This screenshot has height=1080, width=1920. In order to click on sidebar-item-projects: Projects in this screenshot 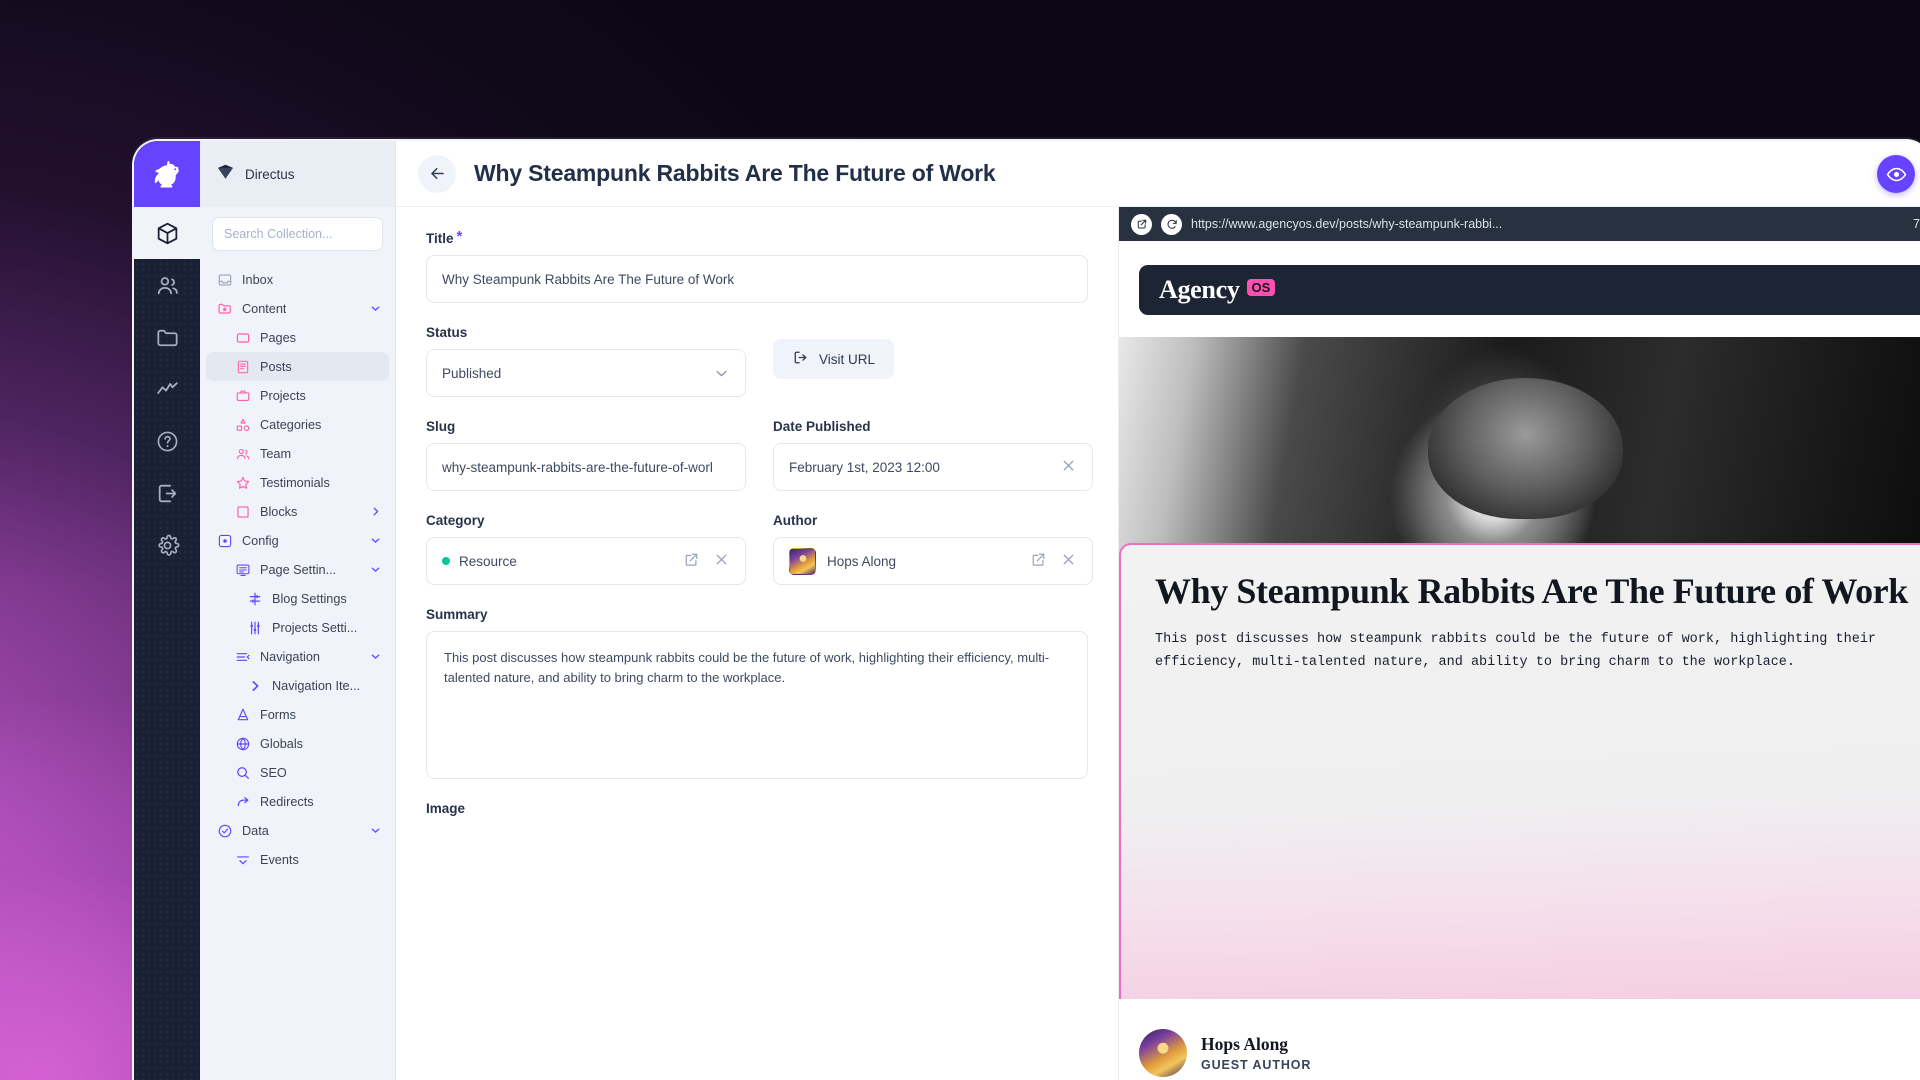, I will do `click(297, 395)`.